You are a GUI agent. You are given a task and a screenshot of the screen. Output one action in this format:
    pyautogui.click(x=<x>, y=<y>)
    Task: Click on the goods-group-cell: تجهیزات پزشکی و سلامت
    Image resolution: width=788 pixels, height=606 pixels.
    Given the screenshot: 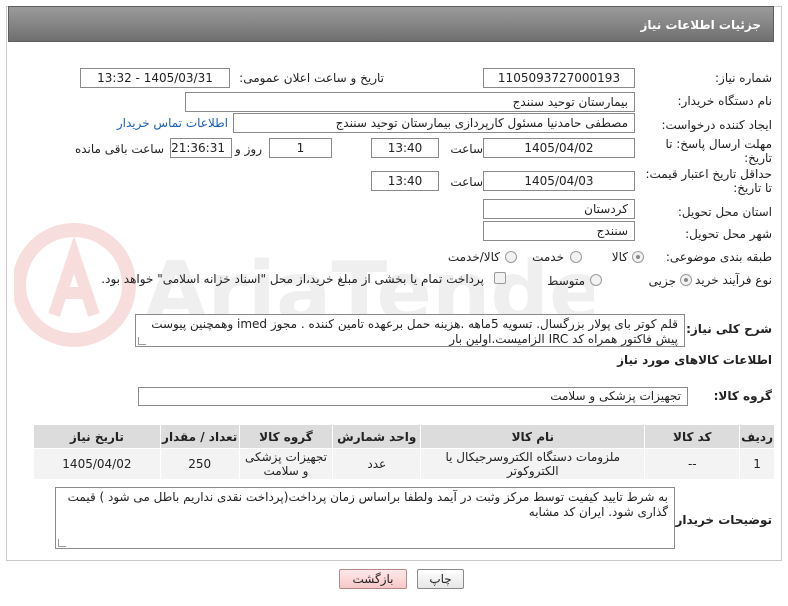 What is the action you would take?
    pyautogui.click(x=286, y=464)
    